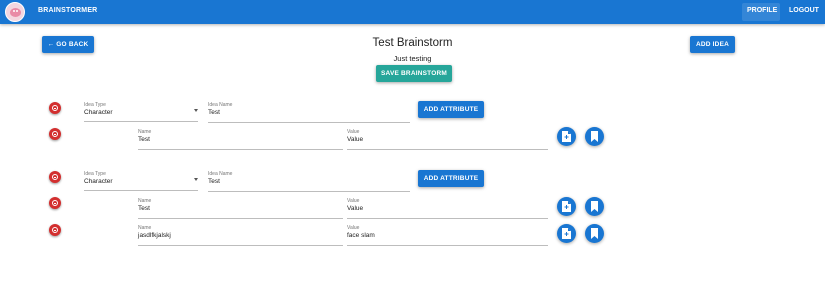 The width and height of the screenshot is (825, 300). Describe the element at coordinates (67, 10) in the screenshot. I see `brand-title: BRAINSTORMER` at that location.